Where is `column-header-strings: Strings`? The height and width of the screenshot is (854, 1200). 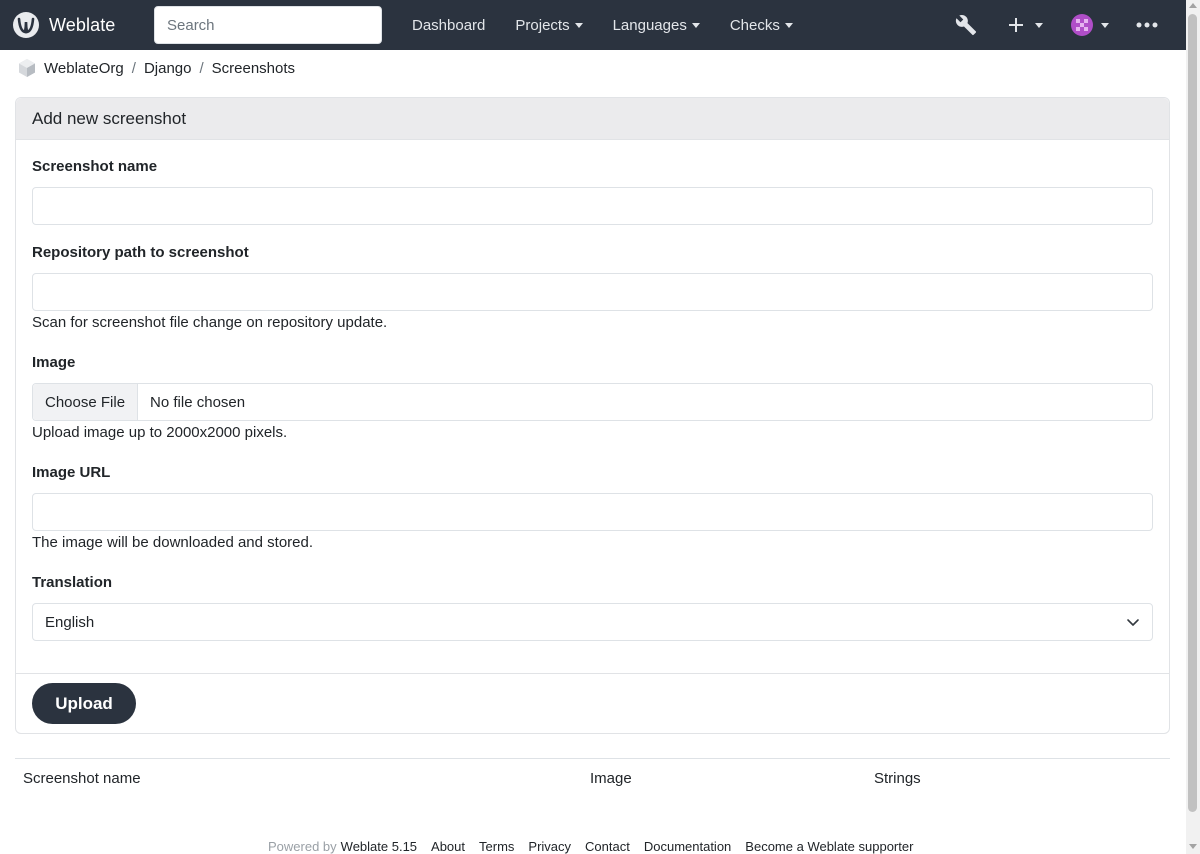
column-header-strings: Strings is located at coordinates (897, 778).